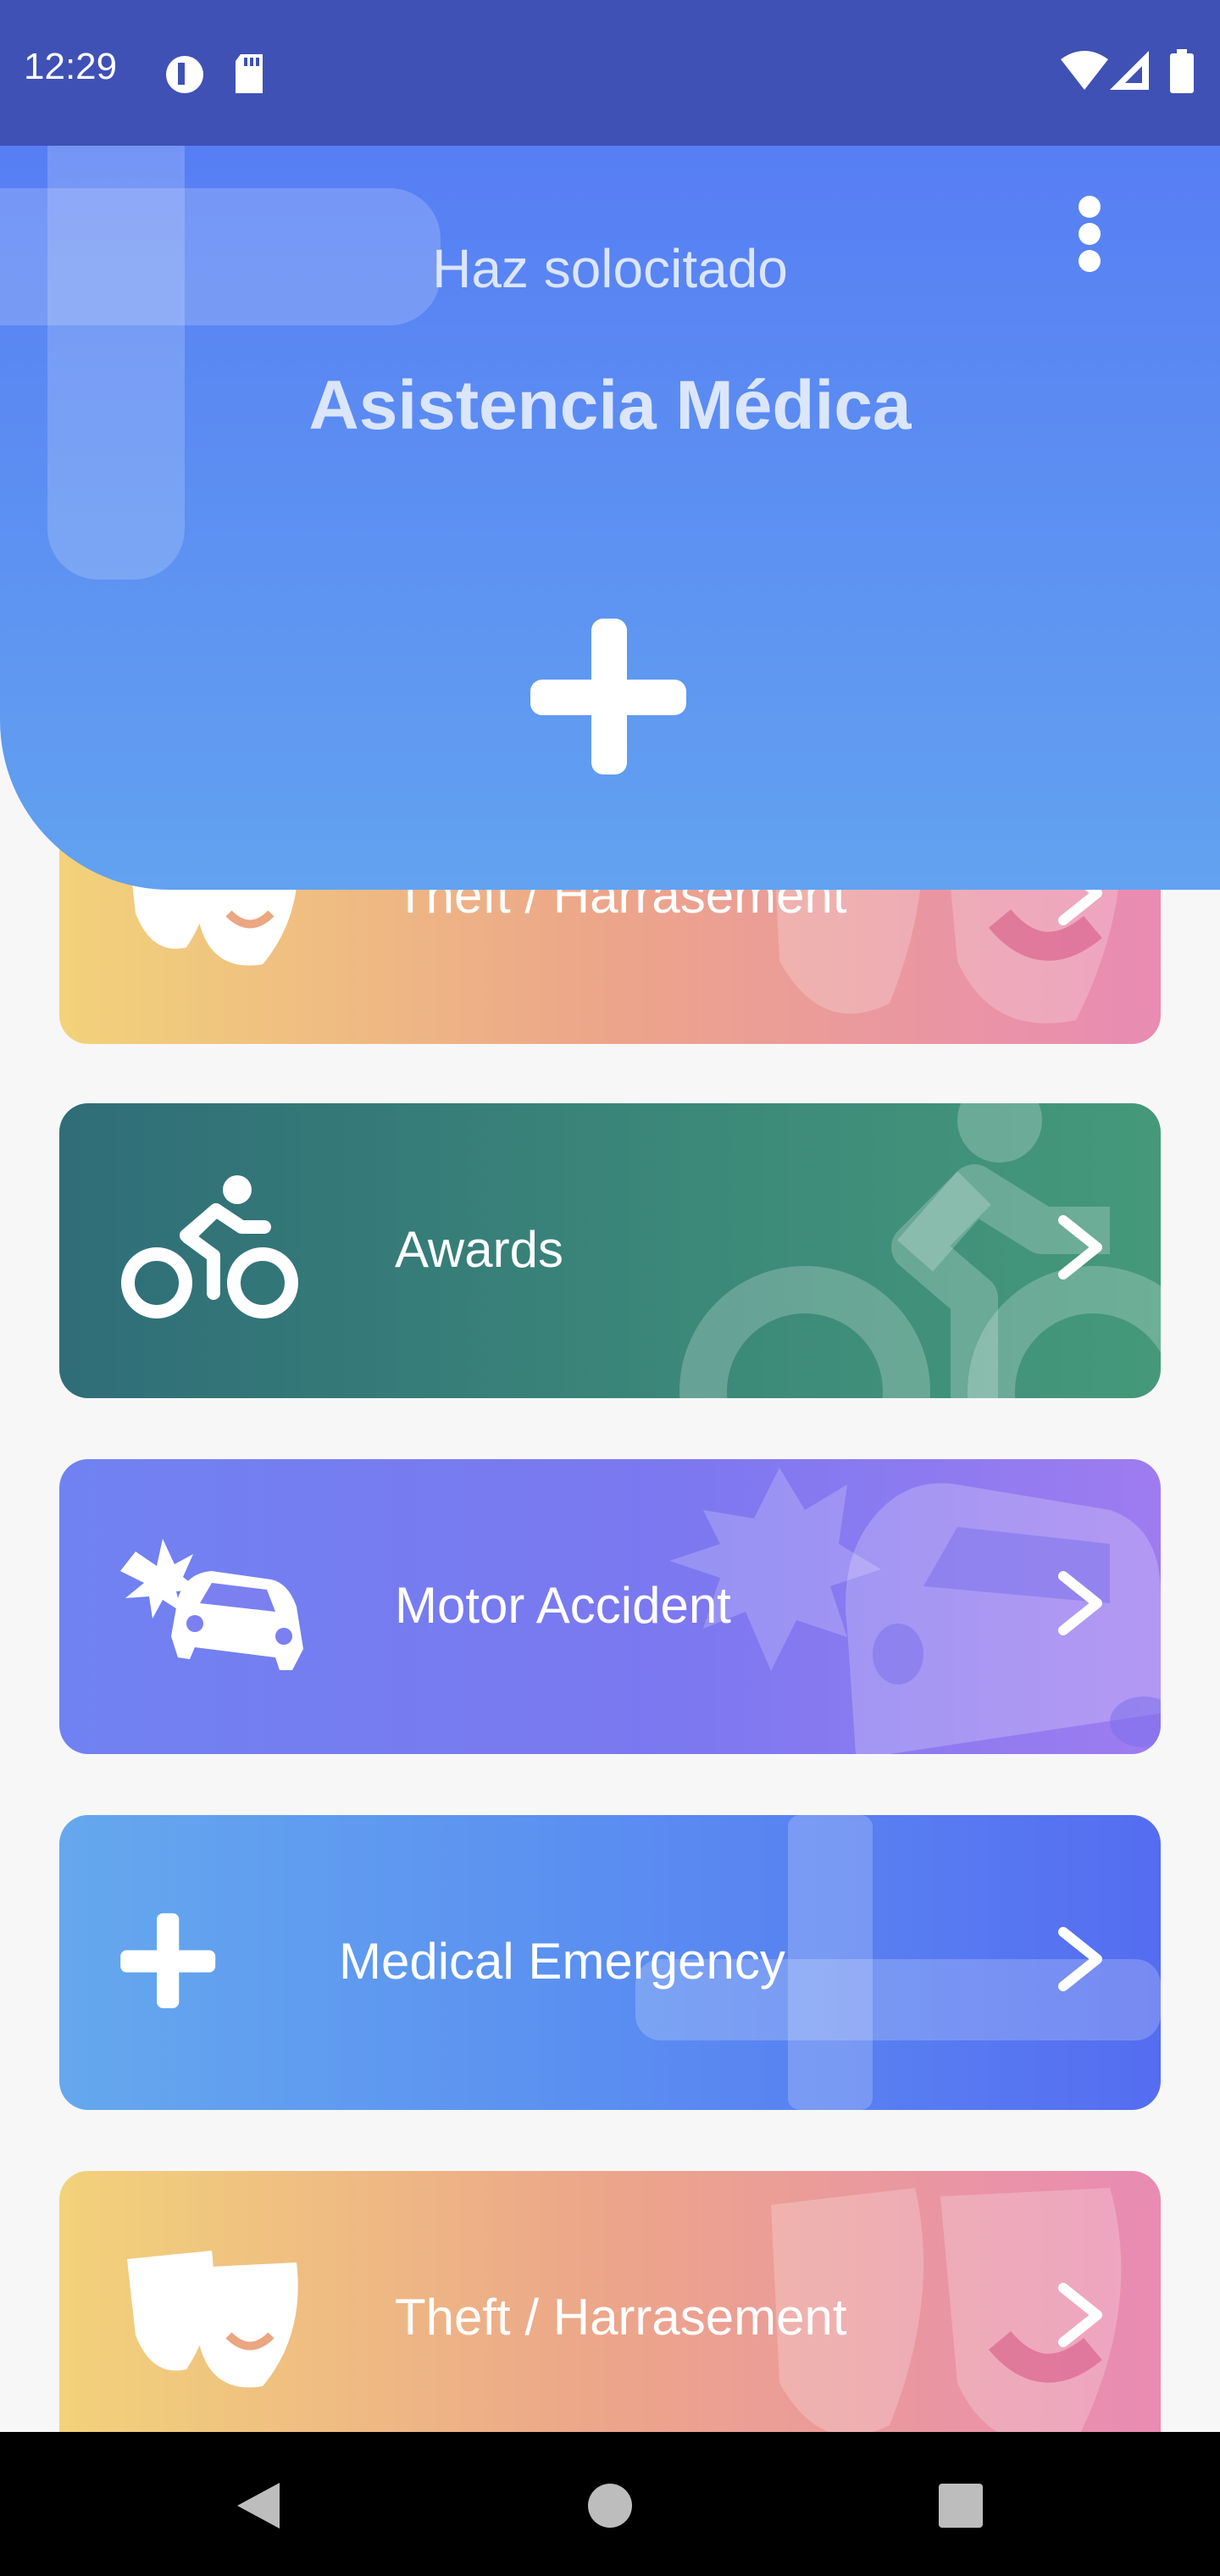 The image size is (1220, 2576). I want to click on card-label: Motor Accident, so click(563, 1605).